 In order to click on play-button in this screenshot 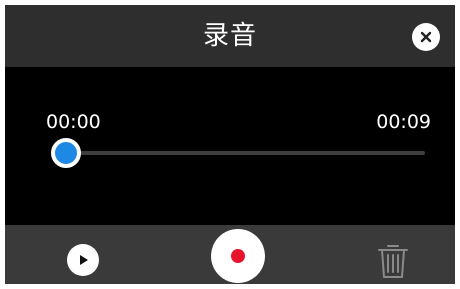, I will do `click(83, 260)`.